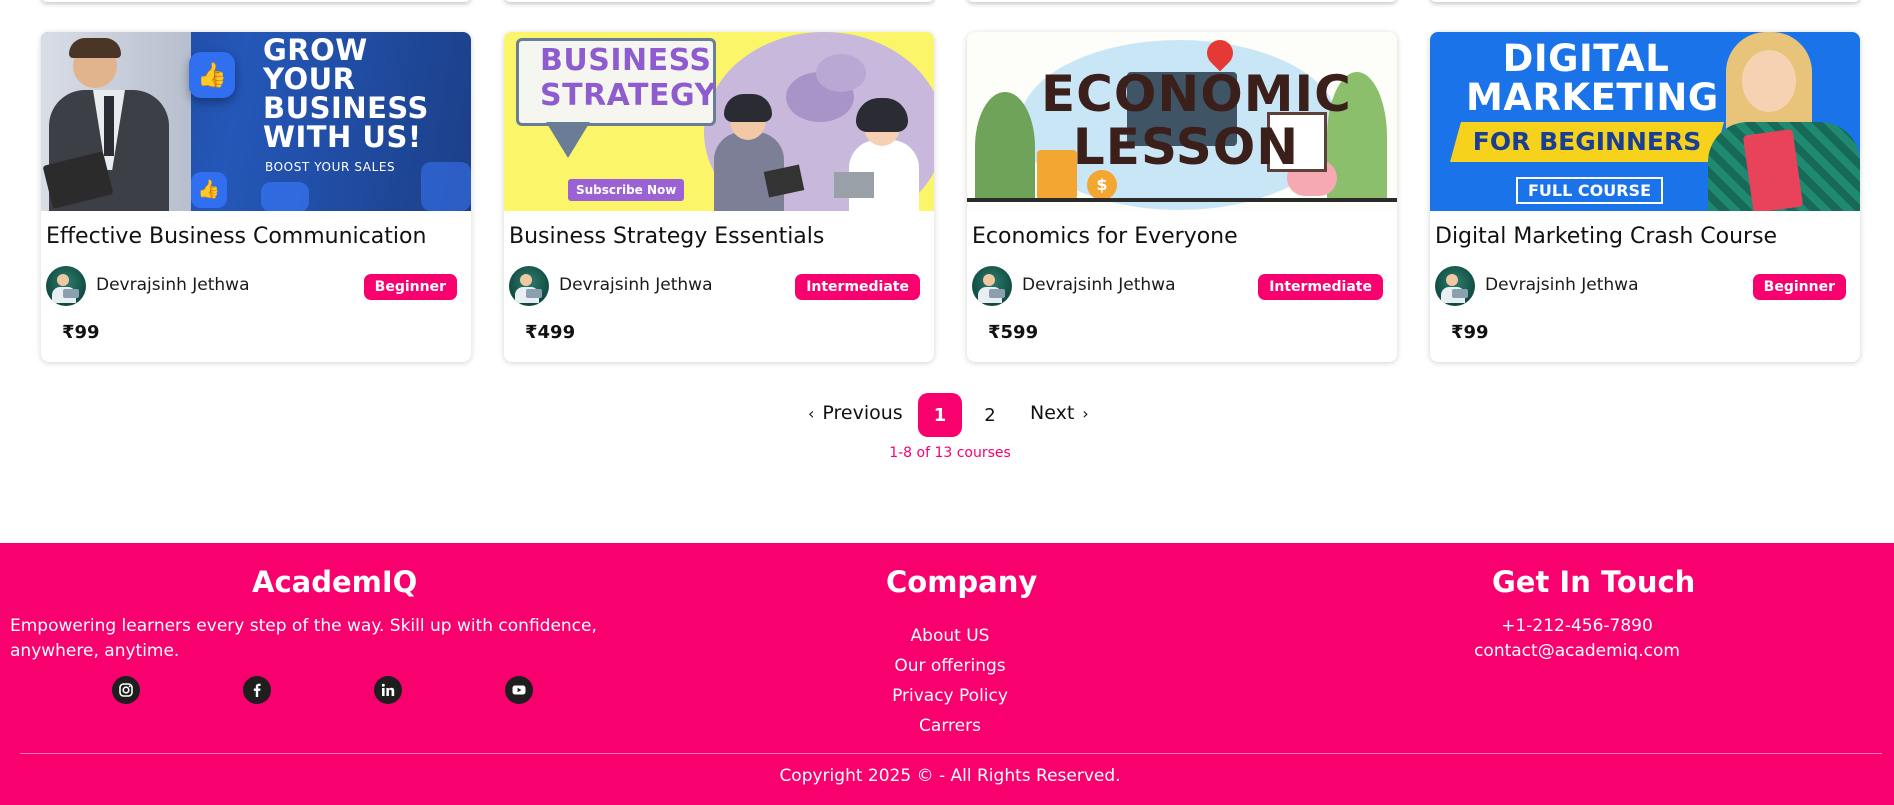  Describe the element at coordinates (1085, 413) in the screenshot. I see `chevron-right-icon: ›` at that location.